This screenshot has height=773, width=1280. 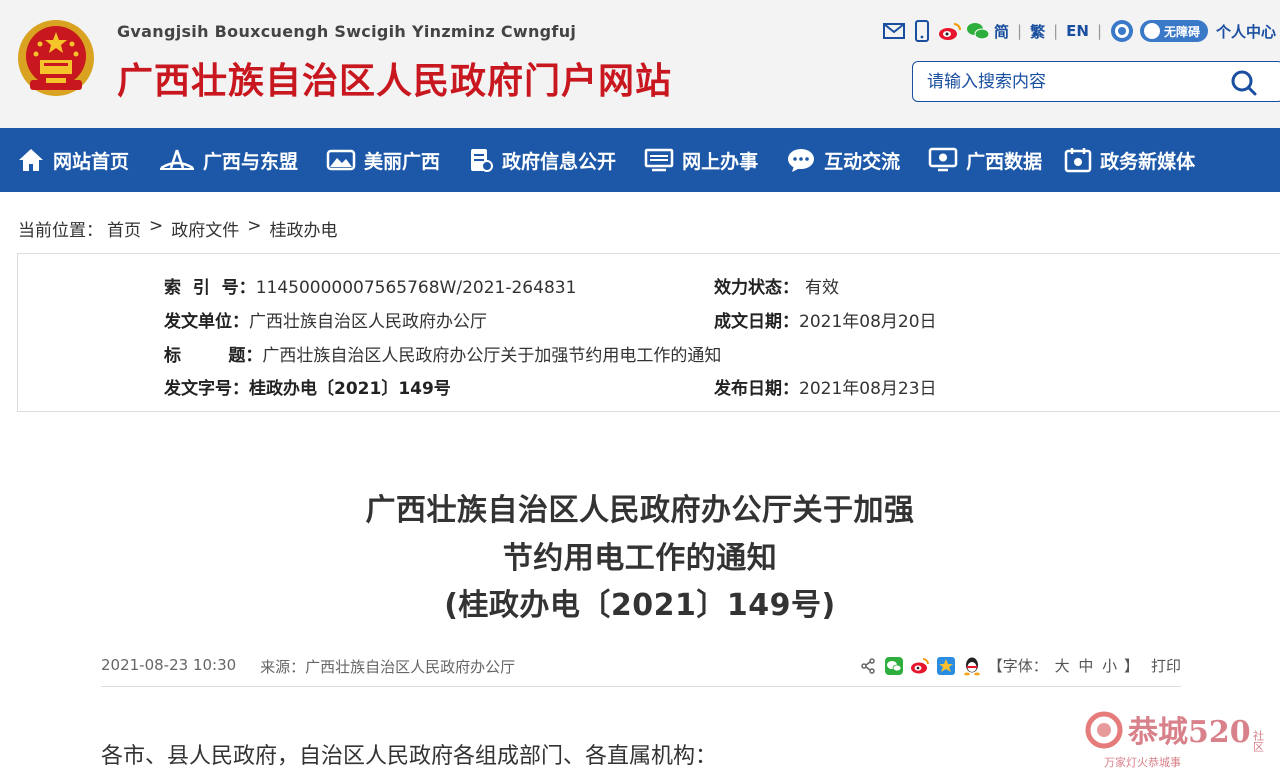 What do you see at coordinates (350, 389) in the screenshot?
I see `info-value: 桂政办电〔2021〕149号` at bounding box center [350, 389].